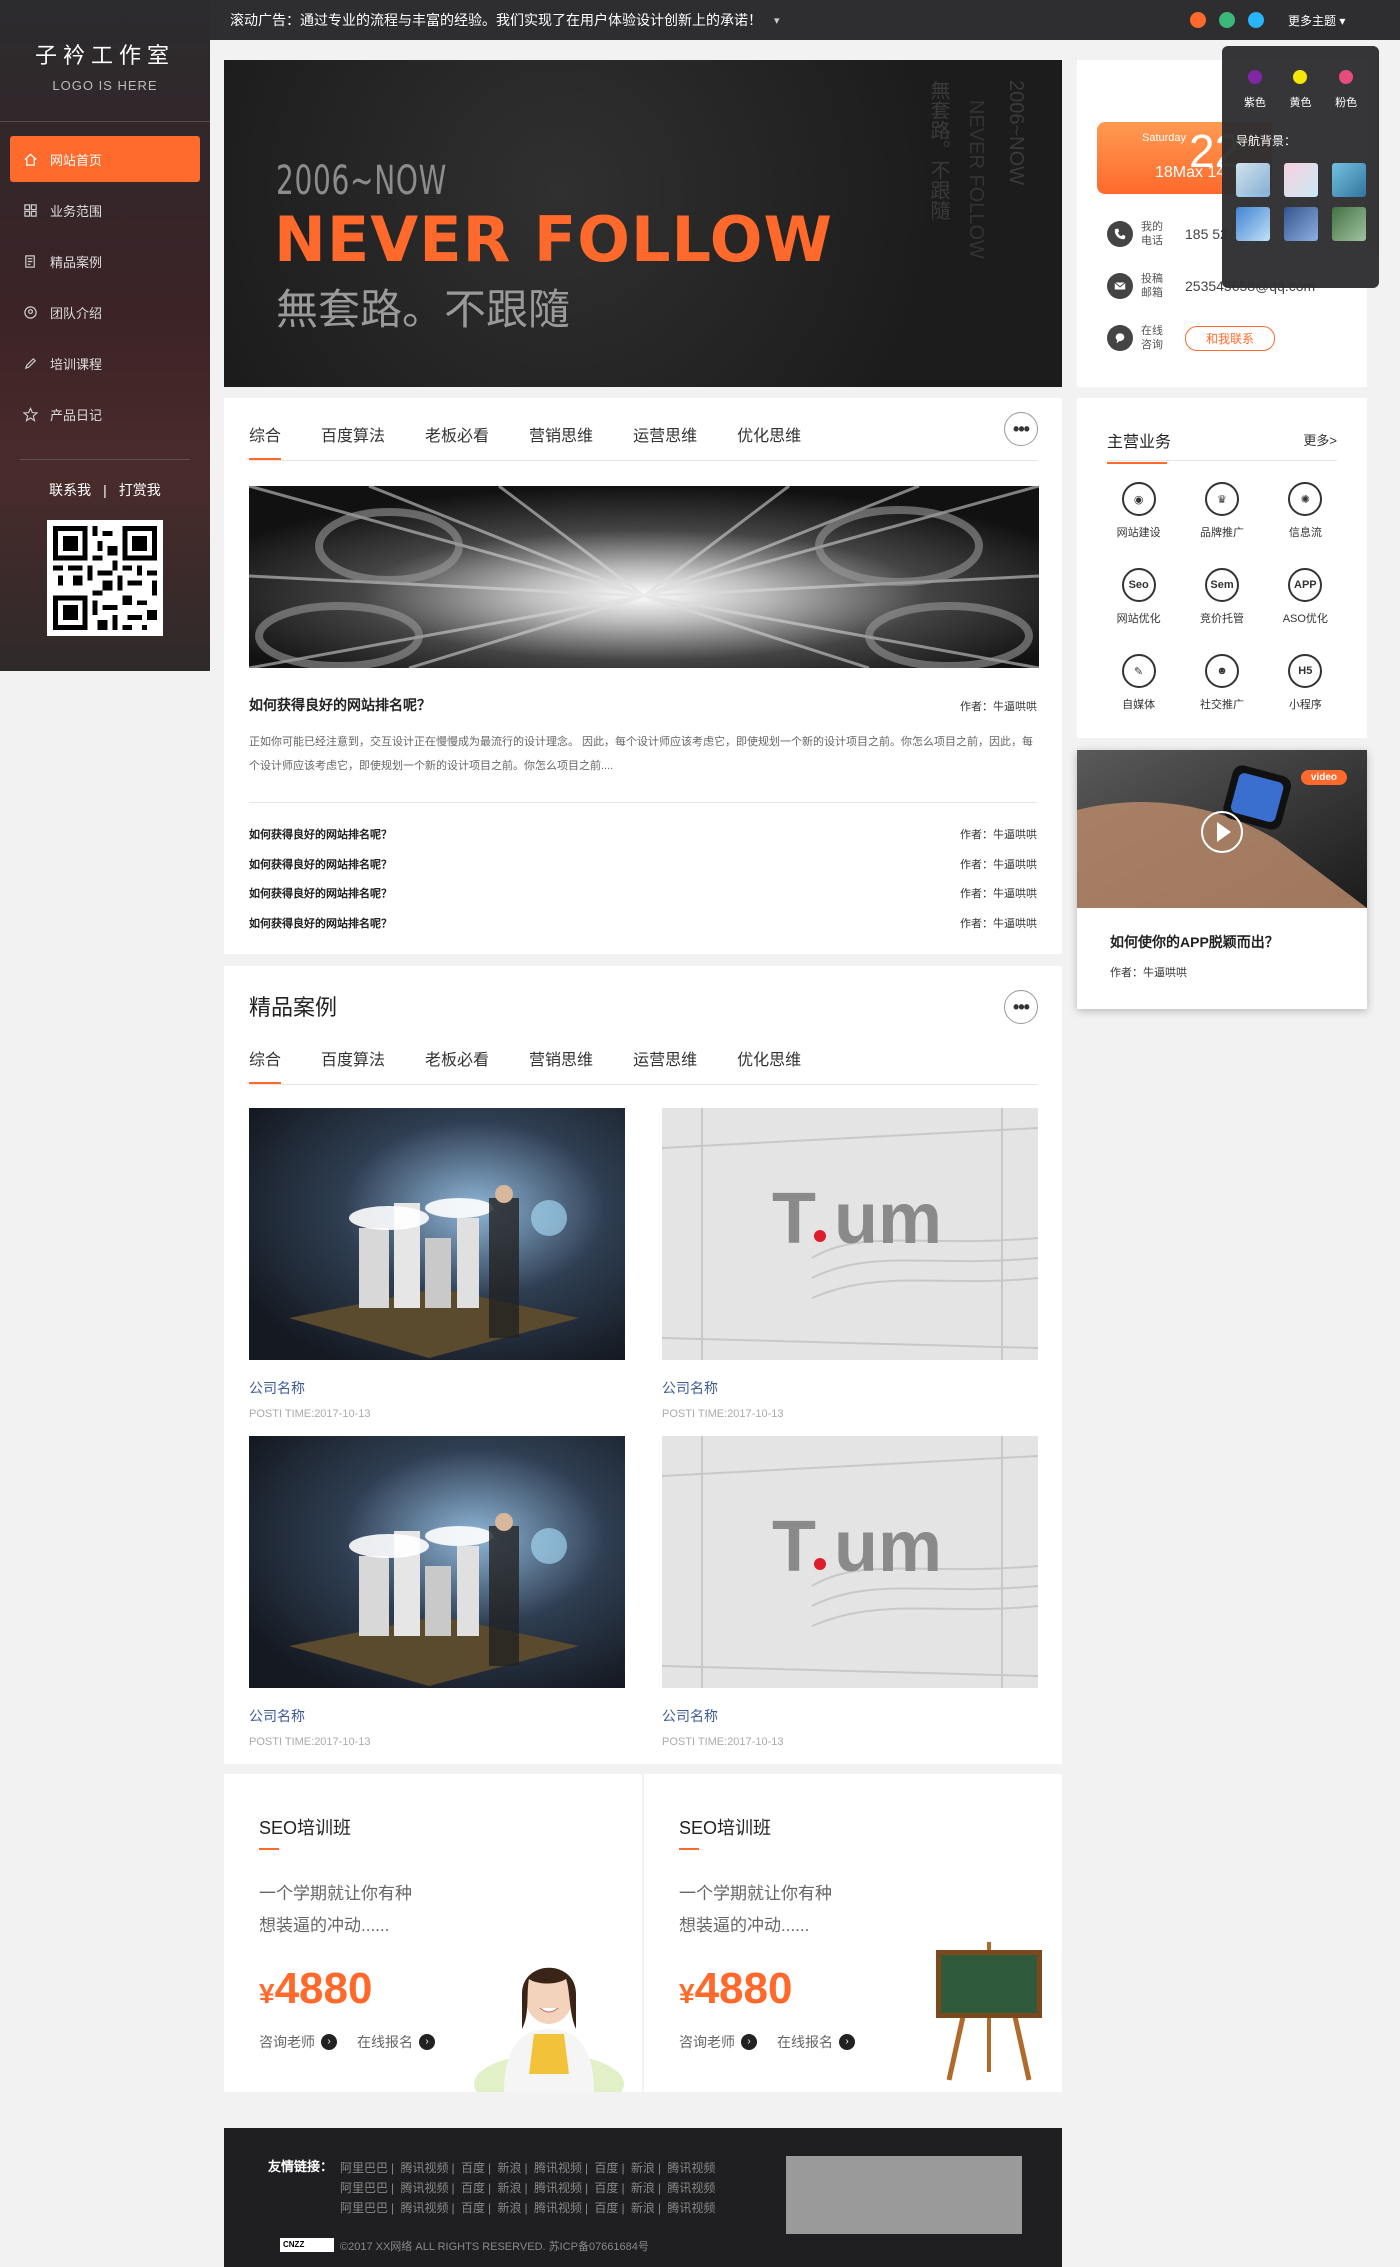 The height and width of the screenshot is (2267, 1400). Describe the element at coordinates (1320, 439) in the screenshot. I see `more-link: 更多>` at that location.